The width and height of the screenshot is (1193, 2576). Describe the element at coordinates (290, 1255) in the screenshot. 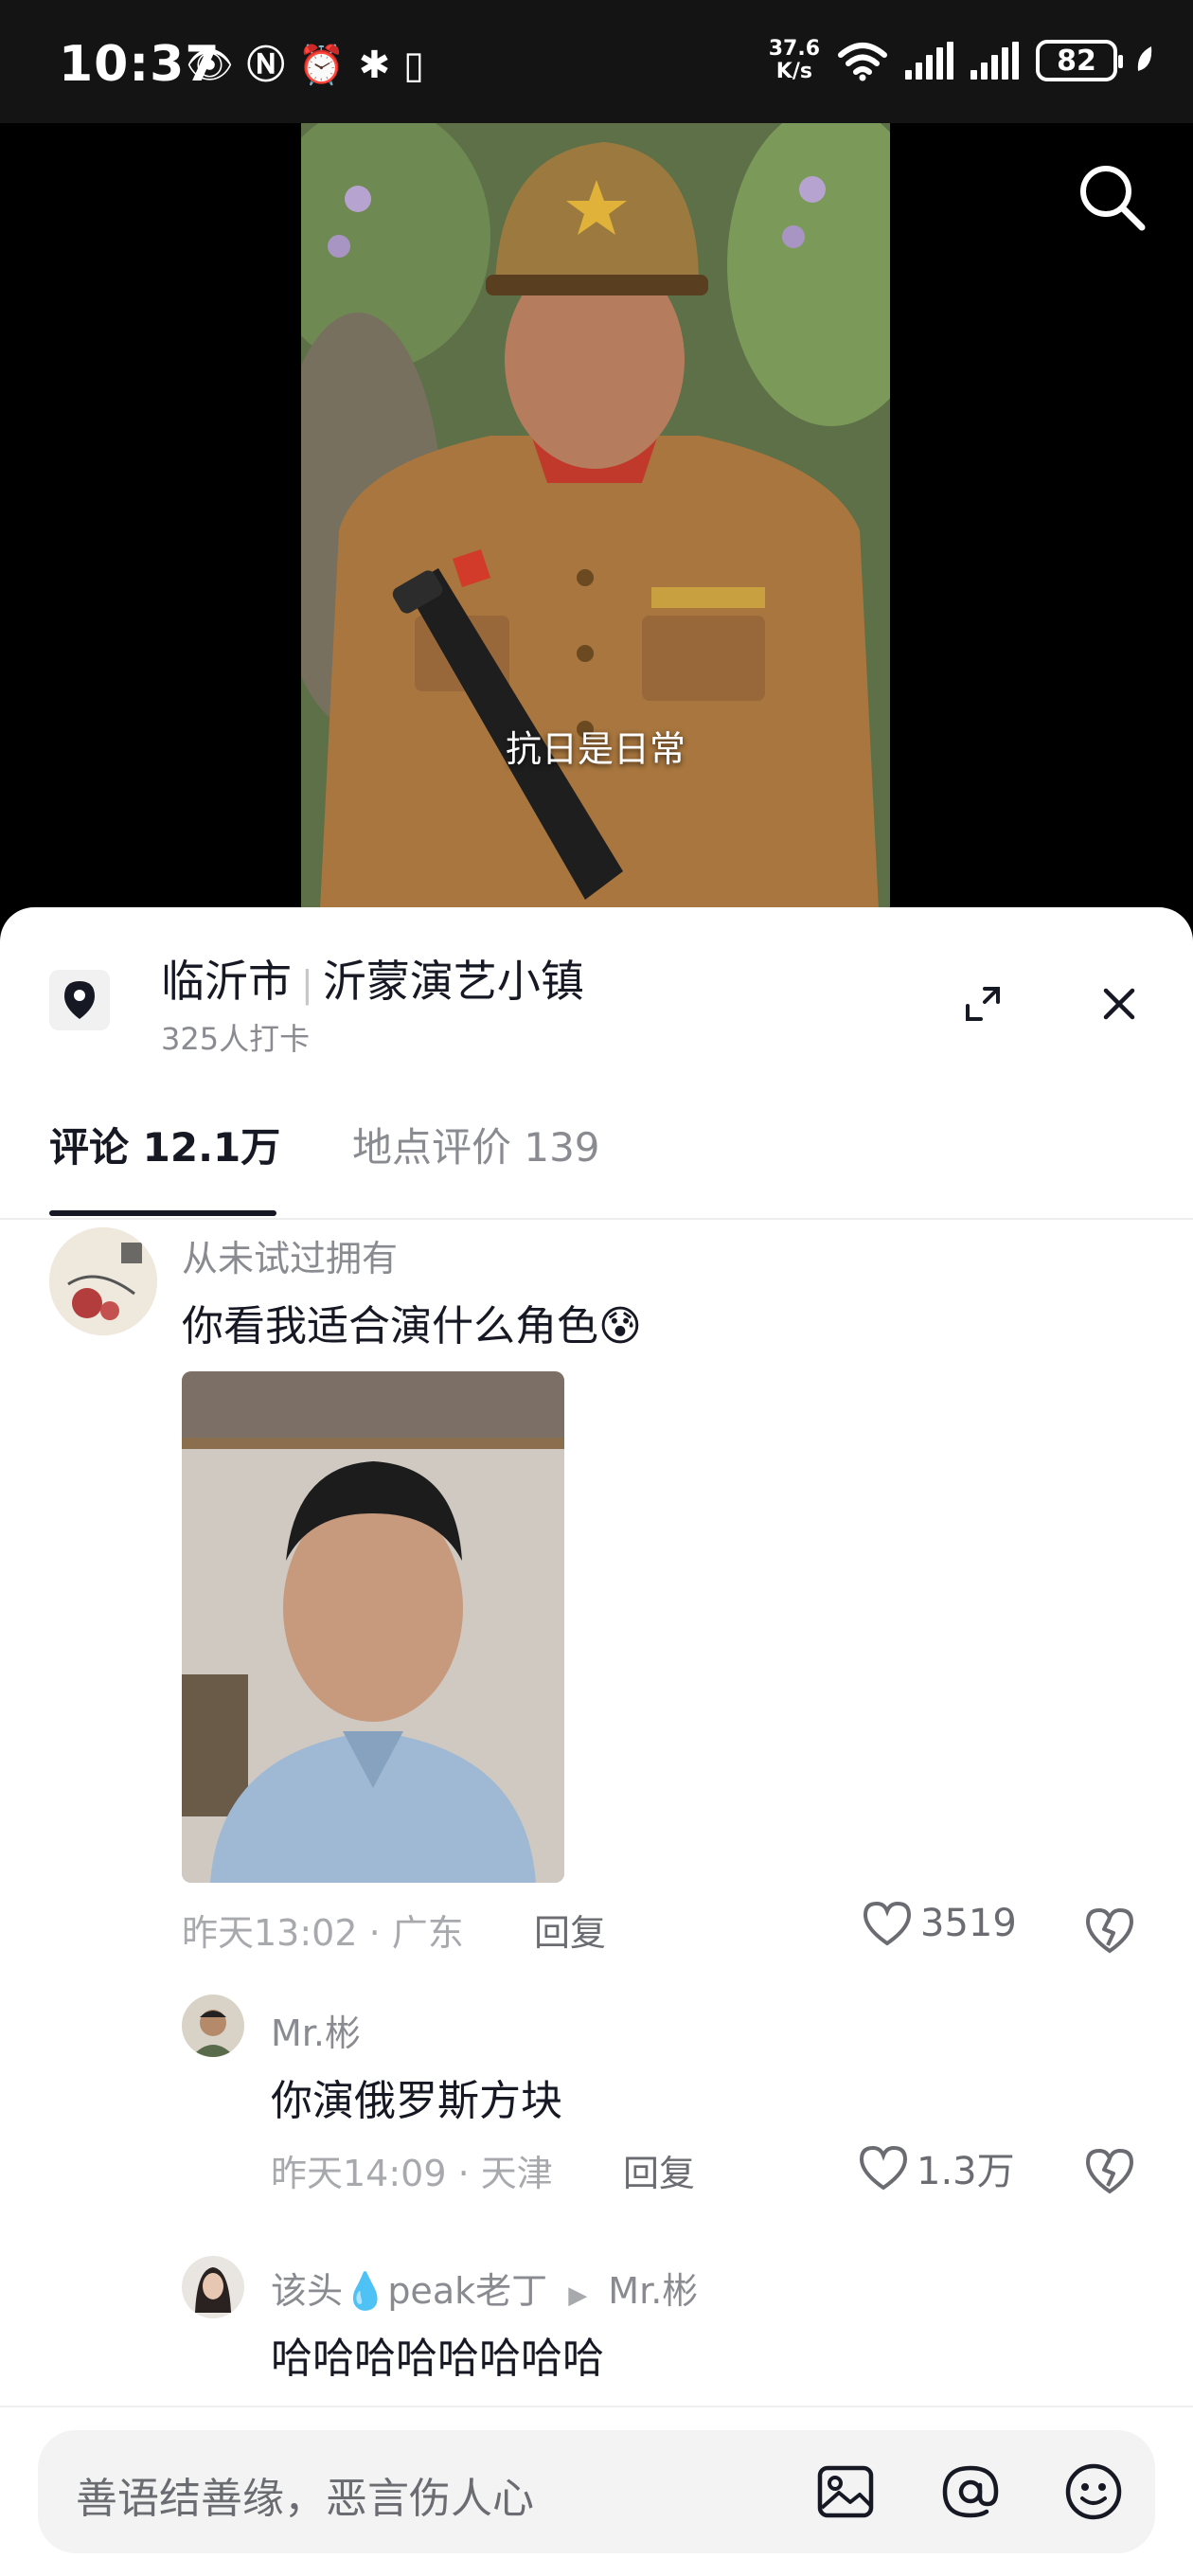

I see `comment-username: 从未试过拥有` at that location.